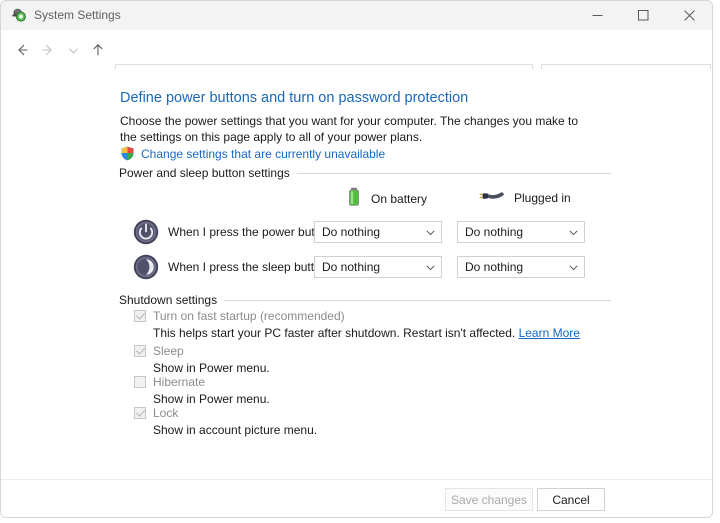 The image size is (720, 523). Describe the element at coordinates (98, 50) in the screenshot. I see `up-button` at that location.